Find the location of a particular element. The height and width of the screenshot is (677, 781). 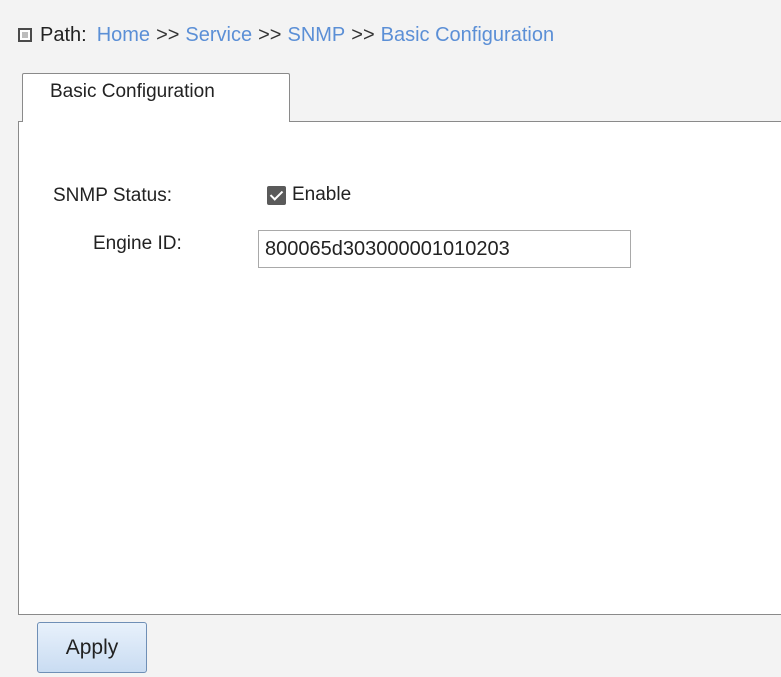

breadcrumb-snmp-link: SNMP is located at coordinates (316, 35).